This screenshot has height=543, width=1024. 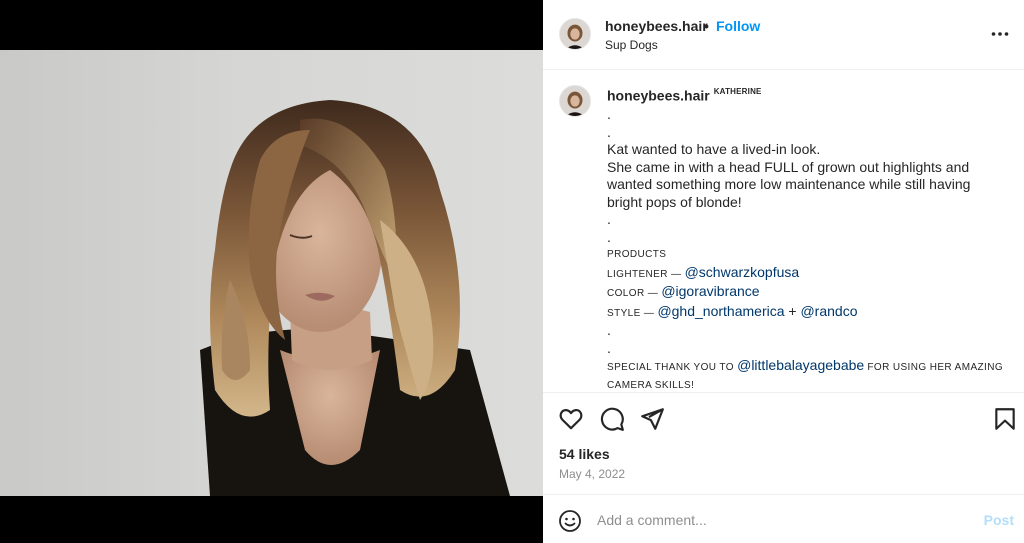 I want to click on caption-line-style: STYLE — @ghd_northamerica + @randco, so click(x=807, y=313).